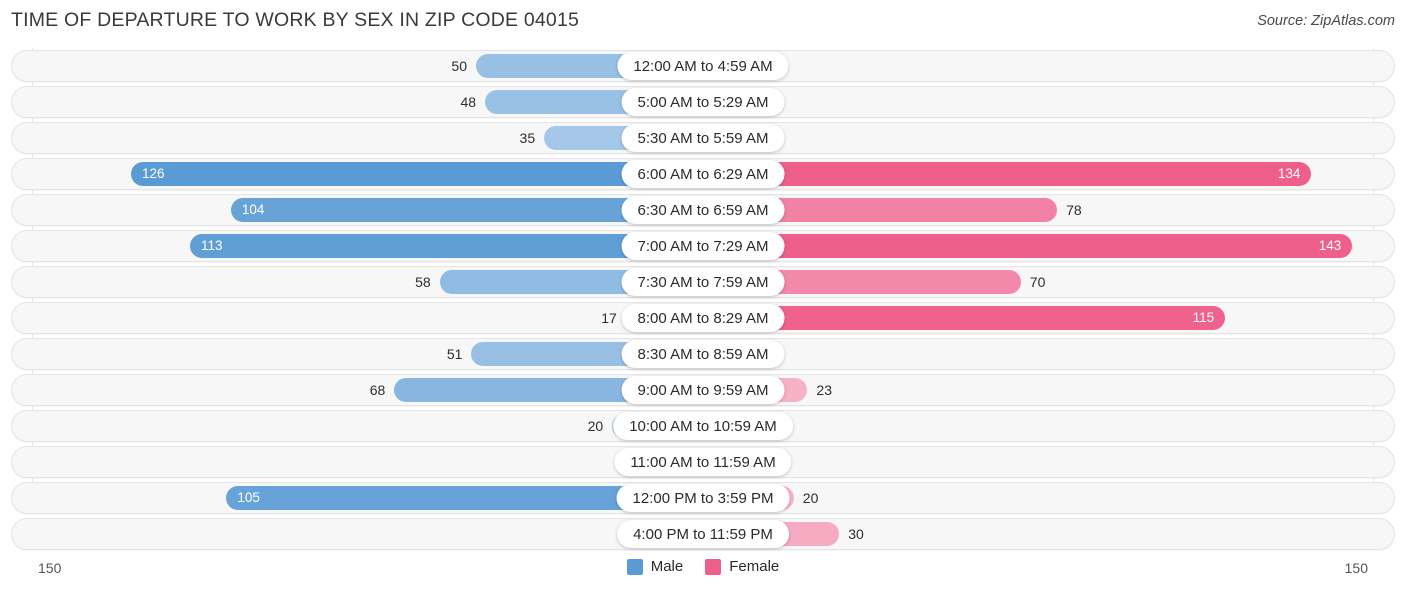 Image resolution: width=1406 pixels, height=595 pixels. What do you see at coordinates (595, 426) in the screenshot?
I see `male-bar-value: 20` at bounding box center [595, 426].